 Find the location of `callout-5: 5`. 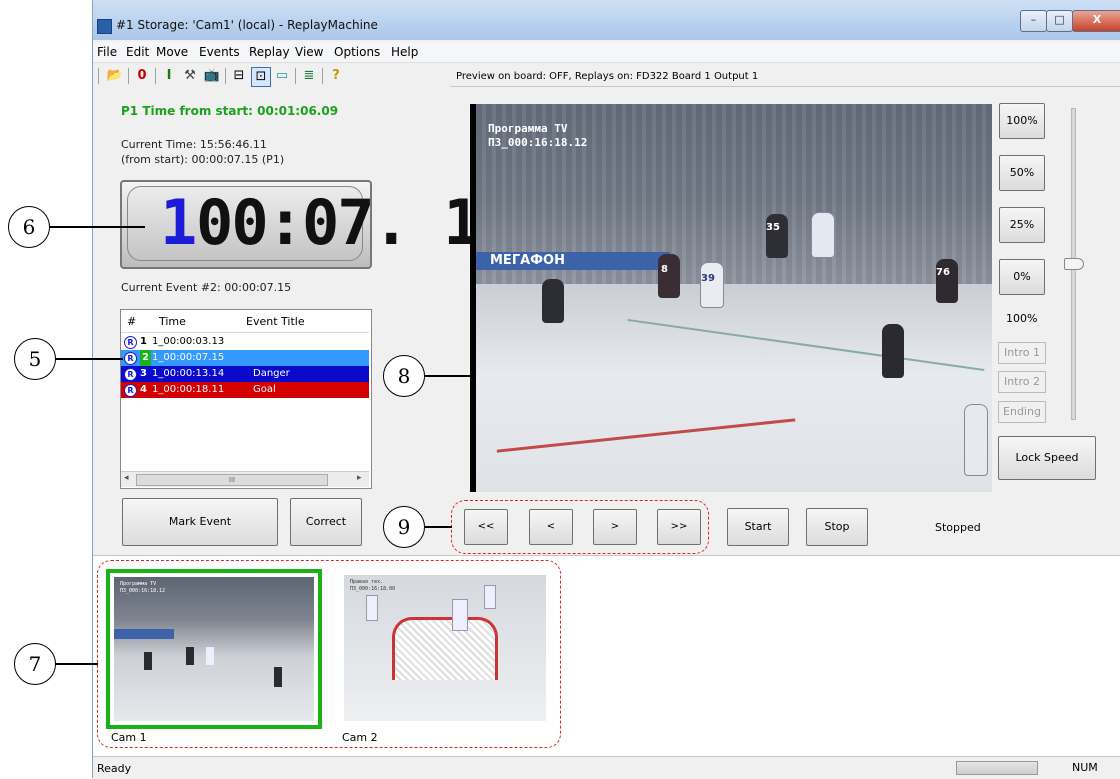

callout-5: 5 is located at coordinates (35, 359).